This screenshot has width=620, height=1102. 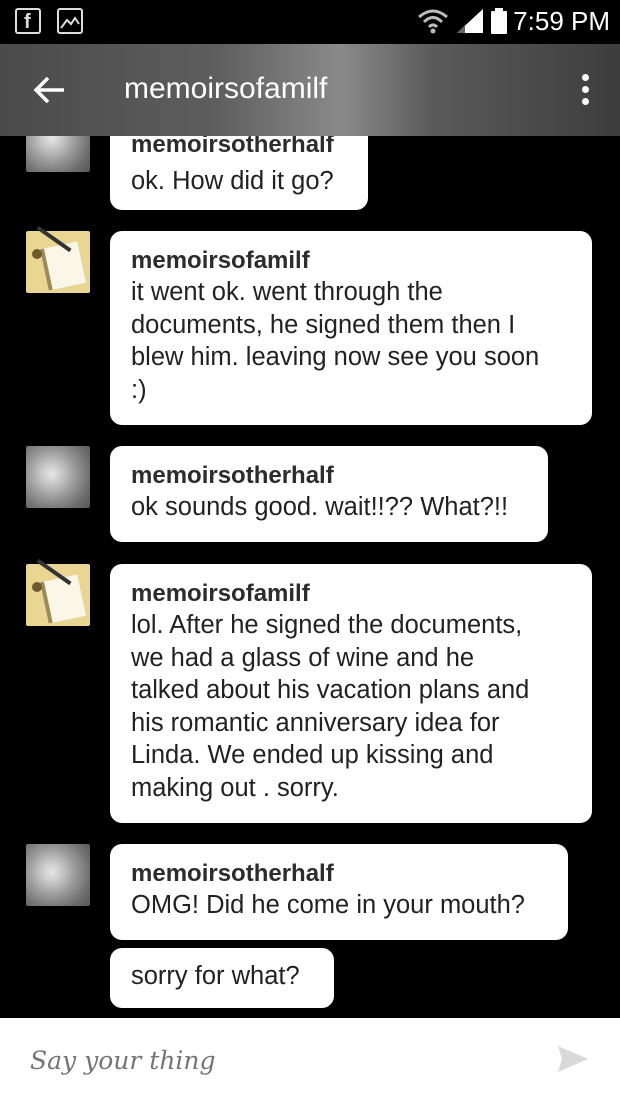 I want to click on conversation-header: memoirsofamilf, so click(x=310, y=90).